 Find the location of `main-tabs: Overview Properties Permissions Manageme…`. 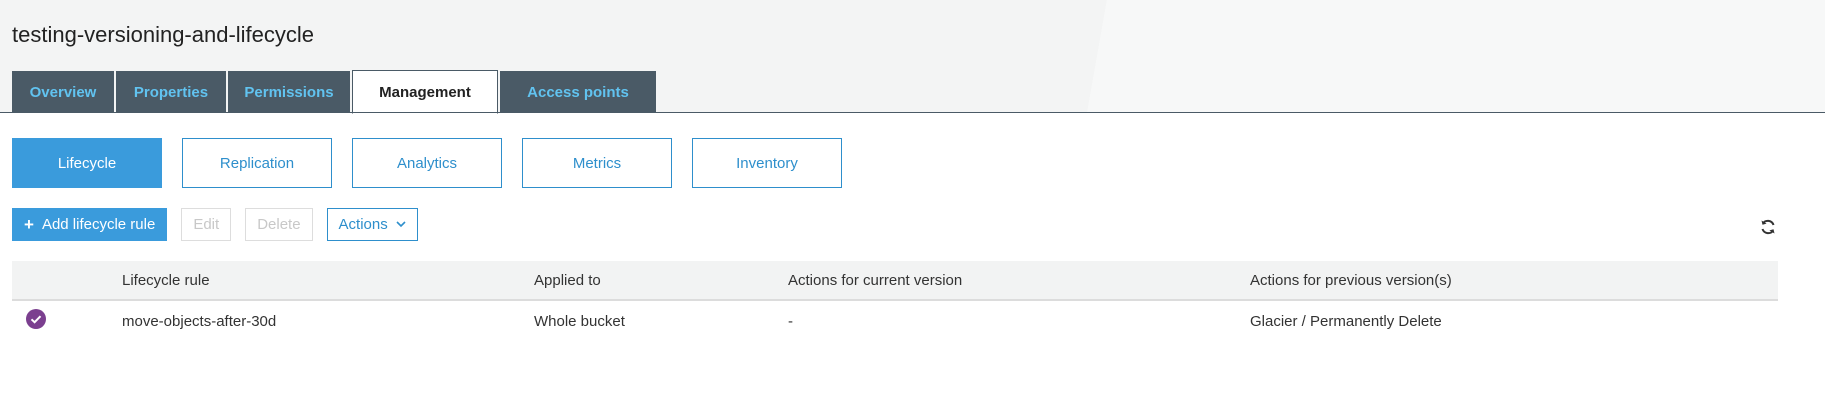

main-tabs: Overview Properties Permissions Manageme… is located at coordinates (335, 92).